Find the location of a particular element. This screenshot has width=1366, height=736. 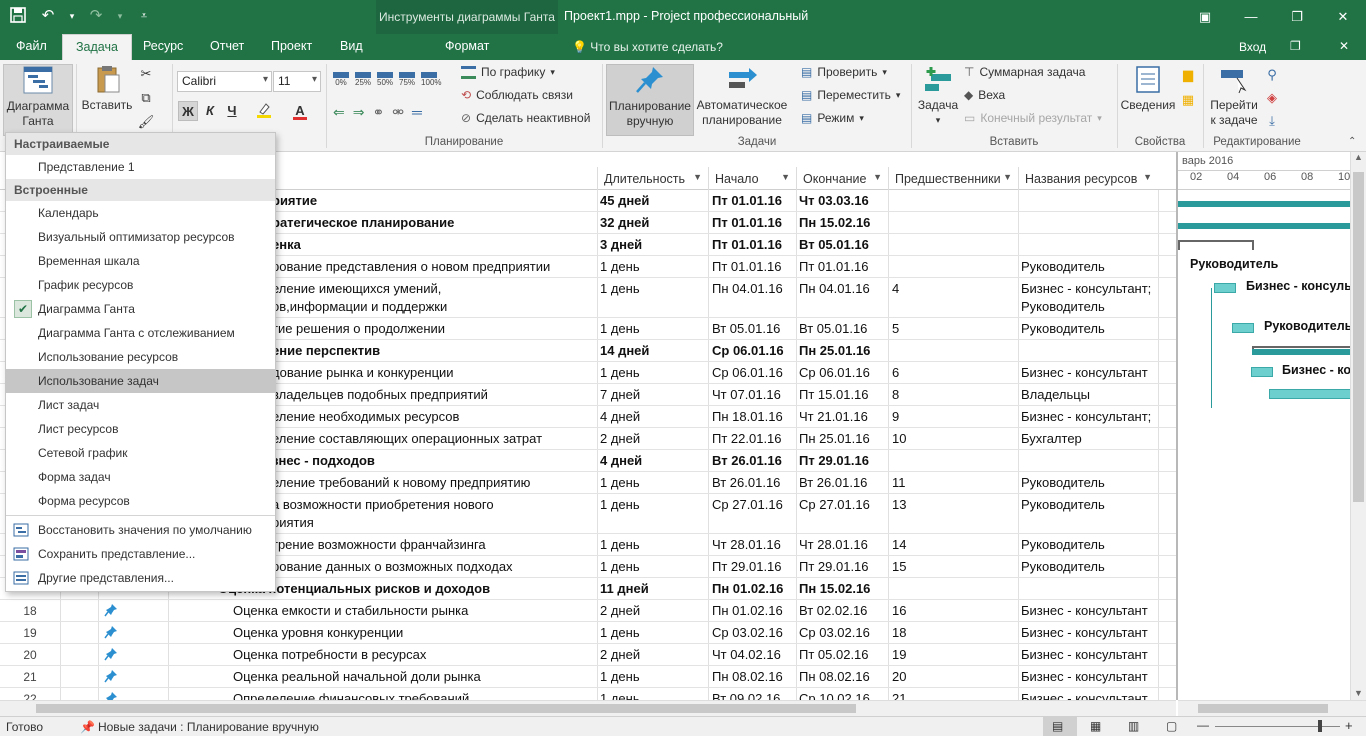

pct-75-button: 75% is located at coordinates (407, 79).